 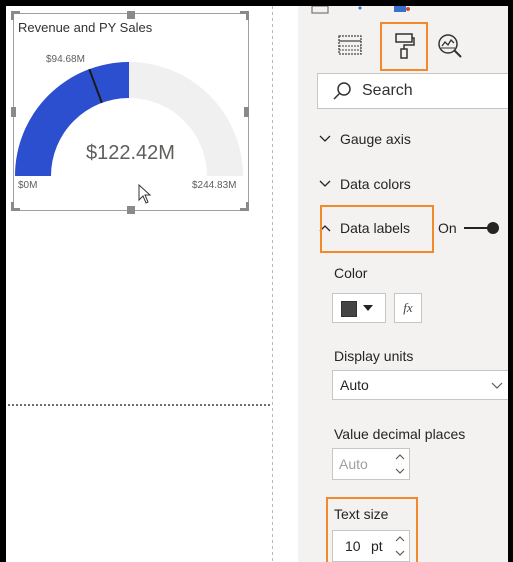 I want to click on fx-button: fx, so click(x=408, y=308).